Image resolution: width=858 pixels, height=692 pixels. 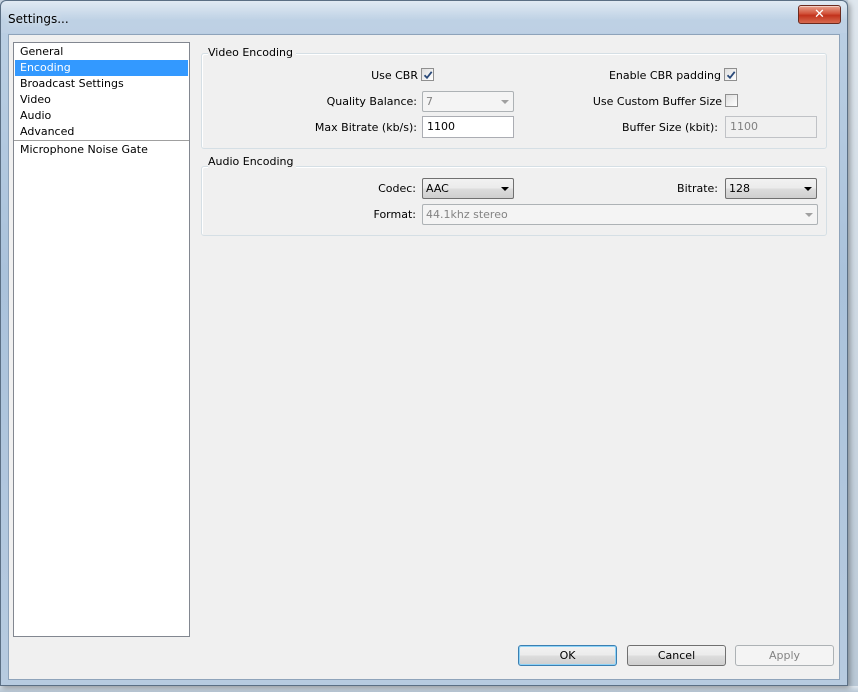 I want to click on close-icon: ✕, so click(x=819, y=14).